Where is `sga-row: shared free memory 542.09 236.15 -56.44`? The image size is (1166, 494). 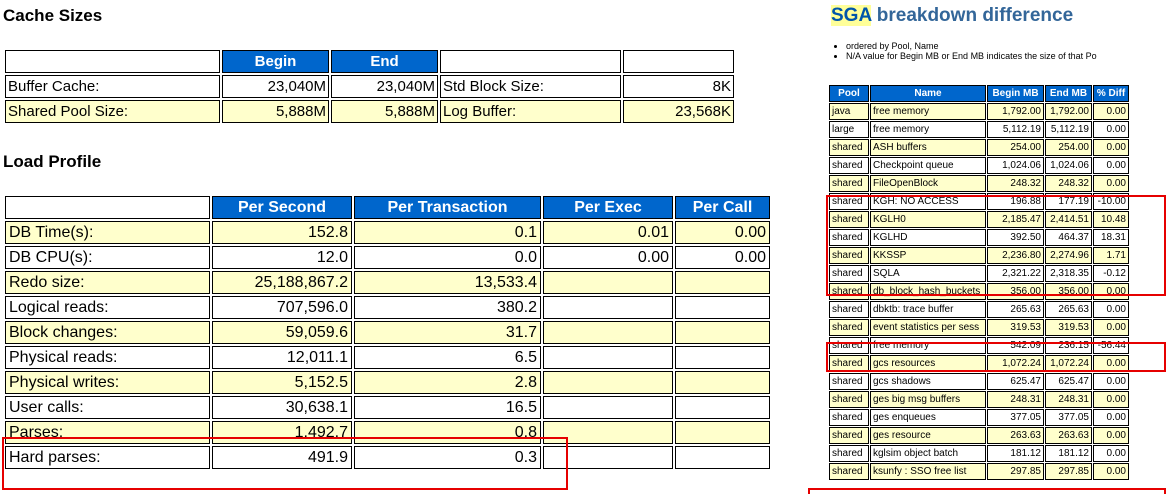 sga-row: shared free memory 542.09 236.15 -56.44 is located at coordinates (979, 345).